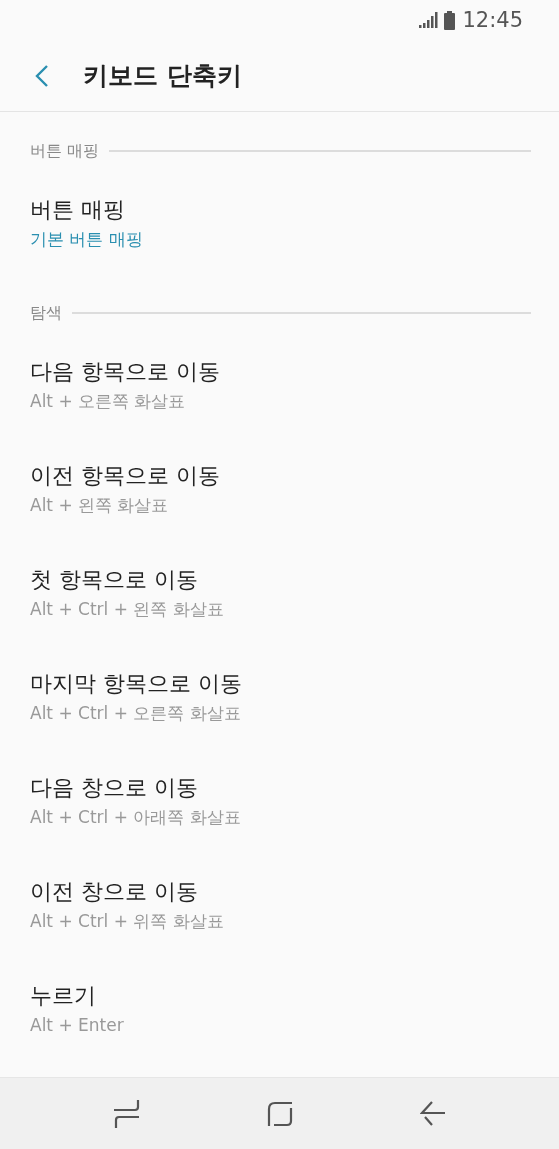 This screenshot has height=1149, width=559. Describe the element at coordinates (108, 401) in the screenshot. I see `item-summary: Alt + 오른쪽 화살표` at that location.